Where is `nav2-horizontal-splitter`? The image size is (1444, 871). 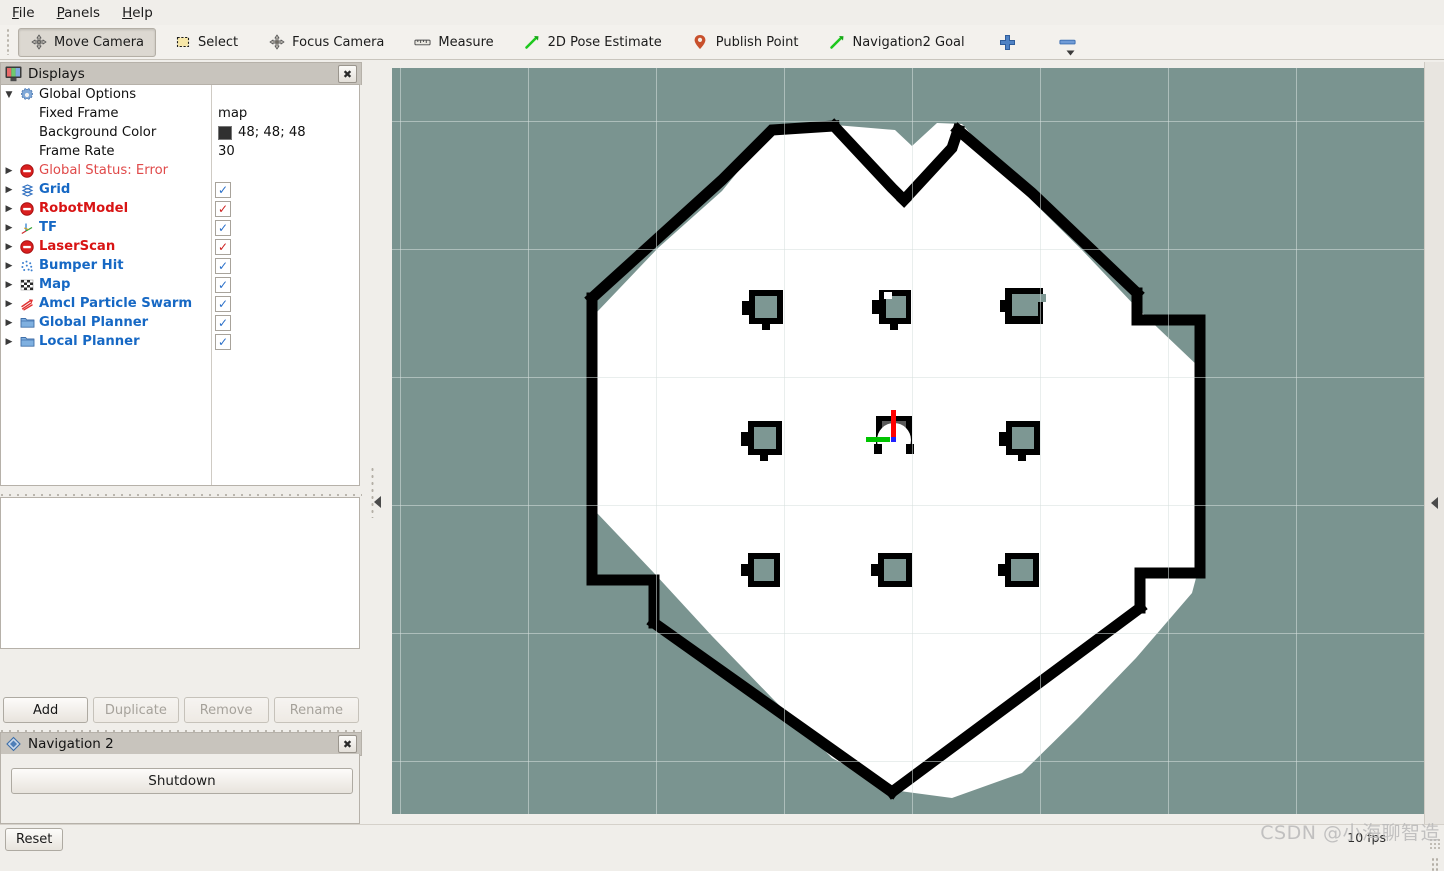
nav2-horizontal-splitter is located at coordinates (181, 728).